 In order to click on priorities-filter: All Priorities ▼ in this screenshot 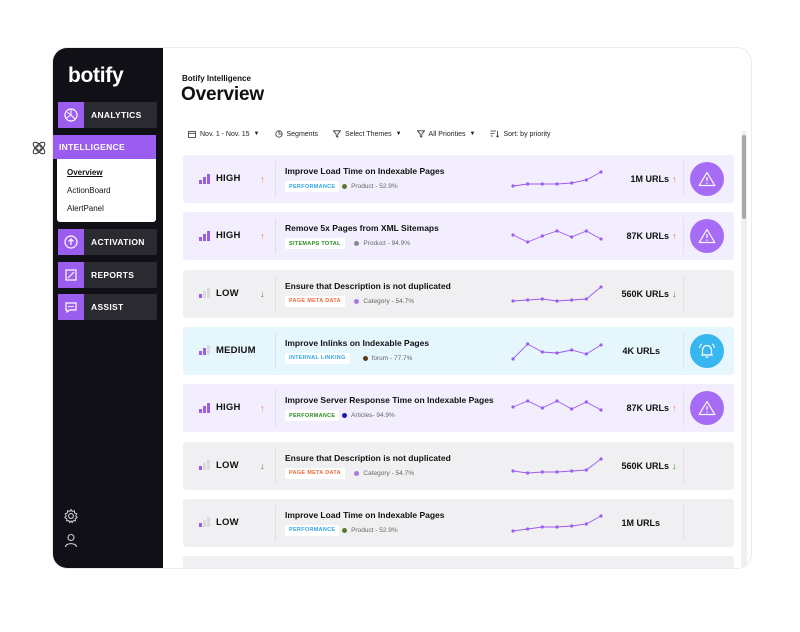, I will do `click(445, 134)`.